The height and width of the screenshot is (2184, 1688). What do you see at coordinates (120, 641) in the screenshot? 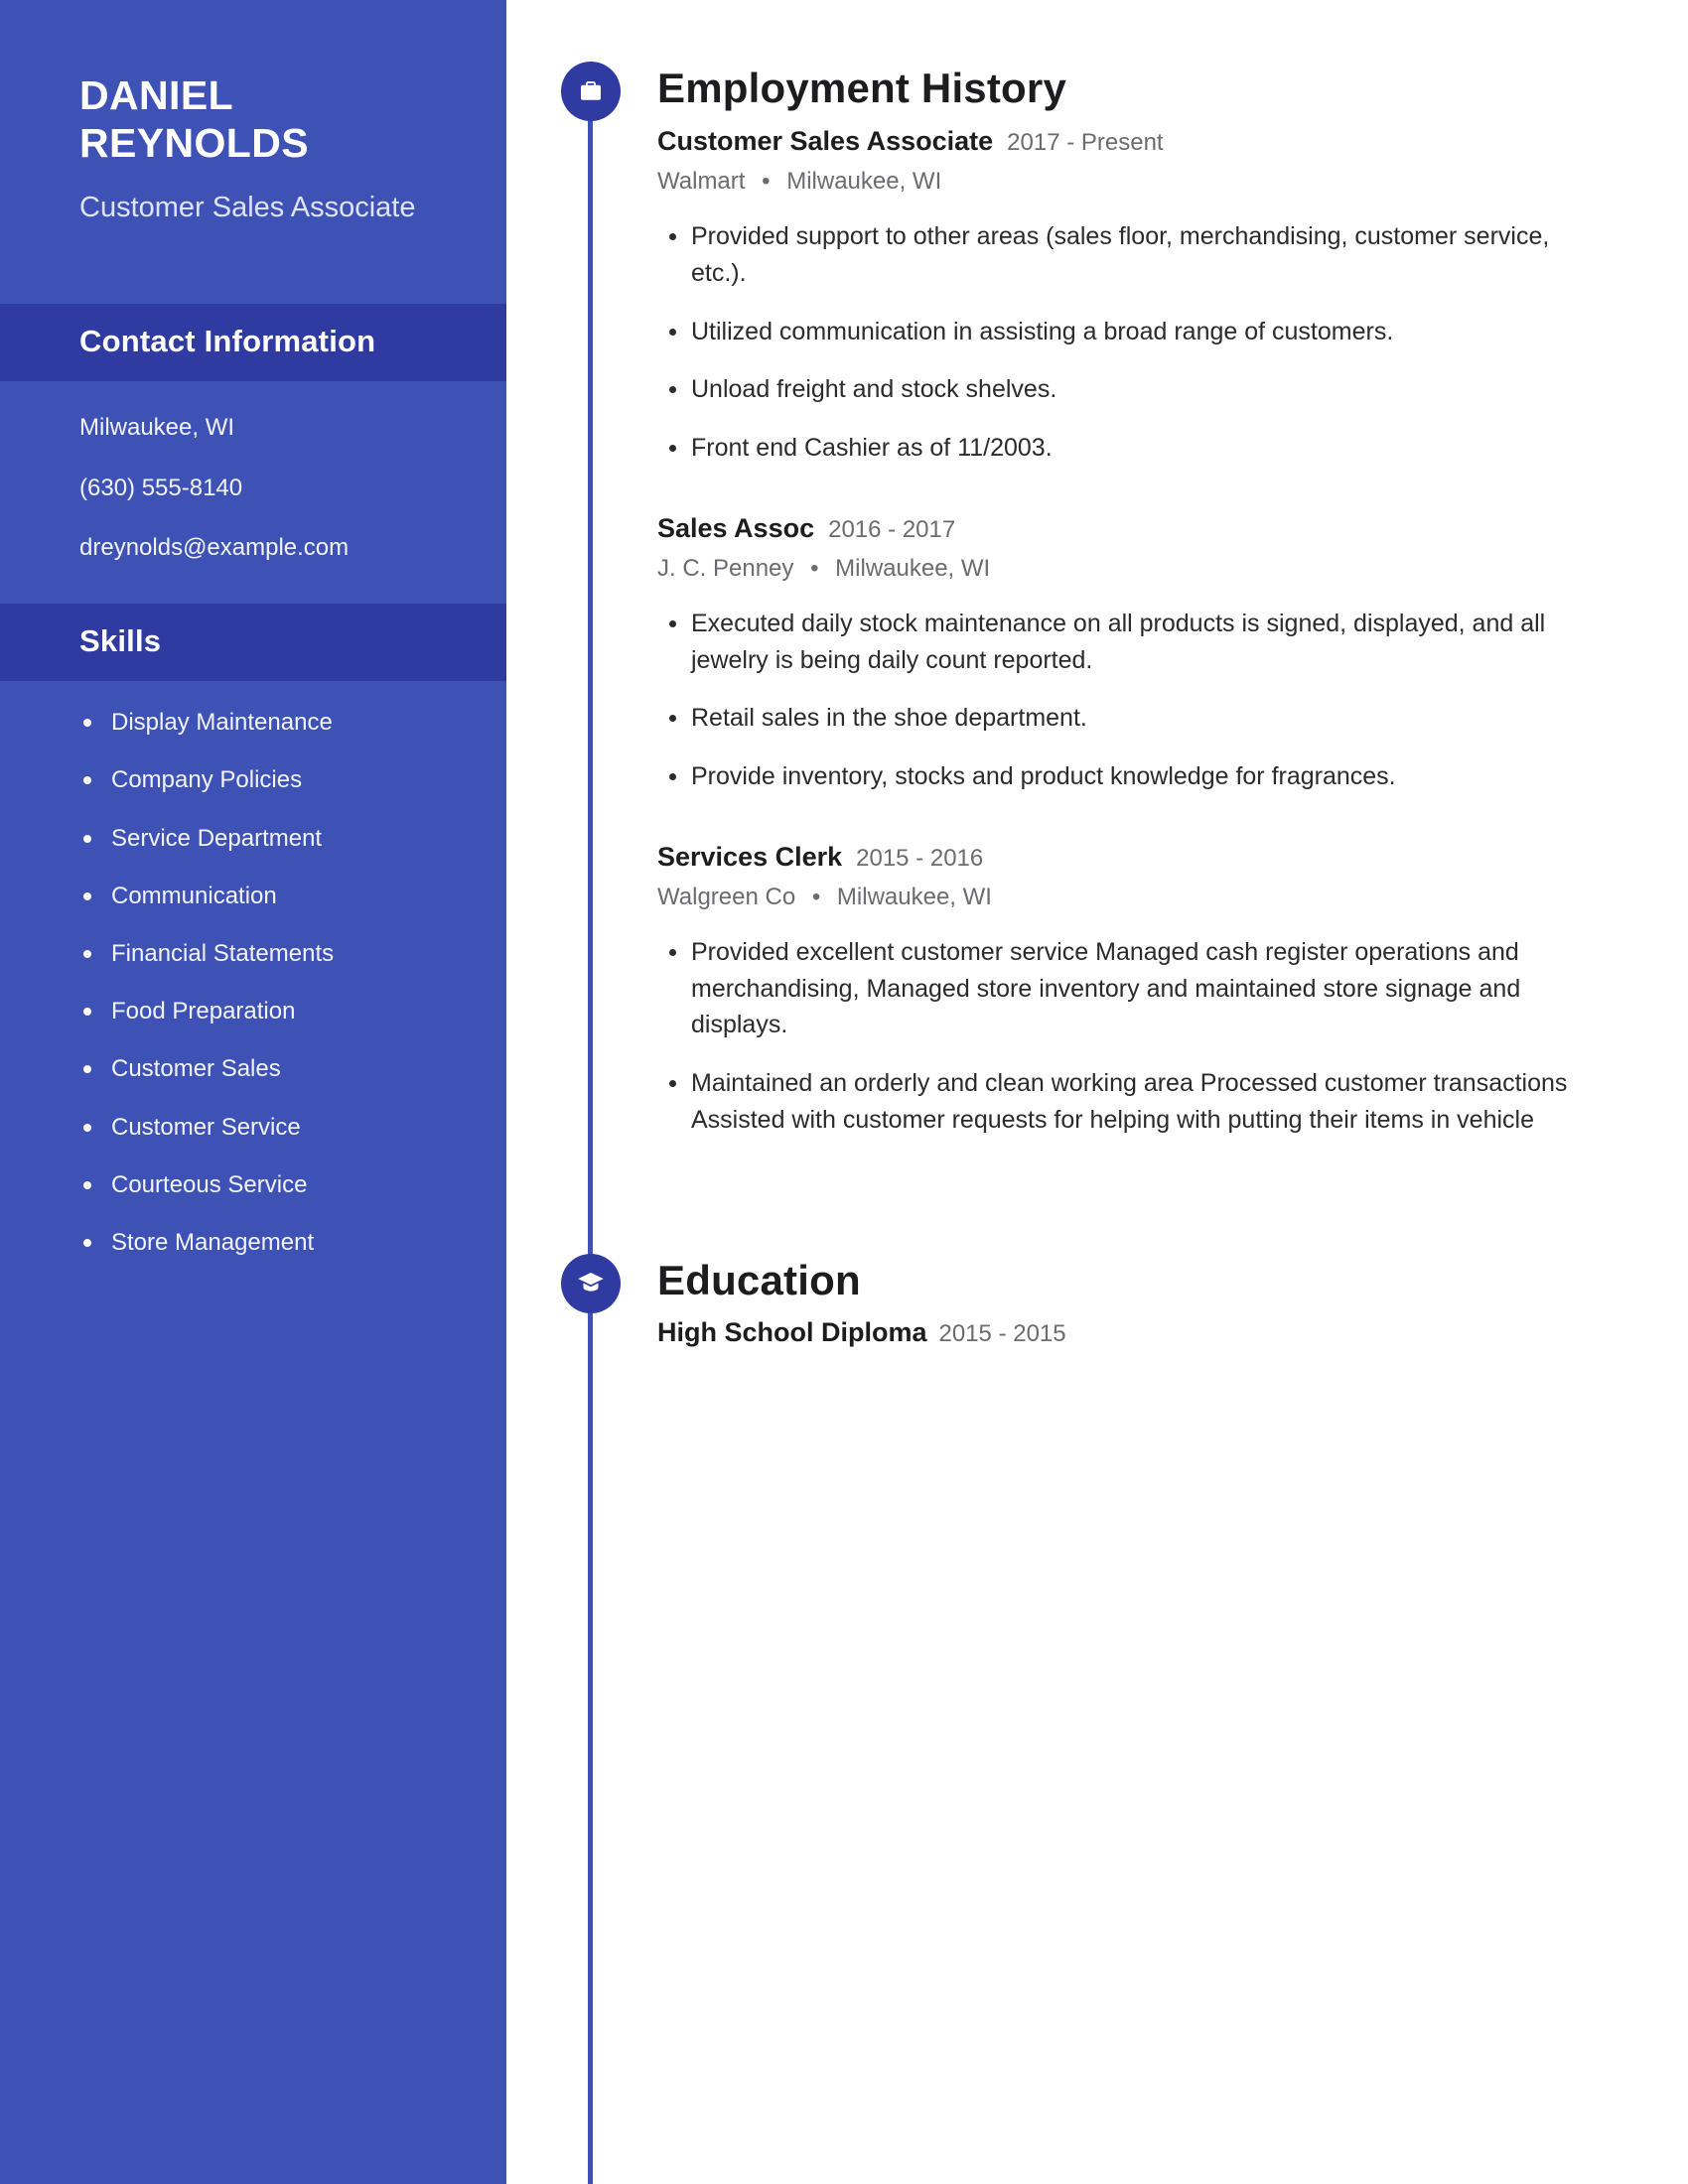
I see `skills-heading: Skills` at bounding box center [120, 641].